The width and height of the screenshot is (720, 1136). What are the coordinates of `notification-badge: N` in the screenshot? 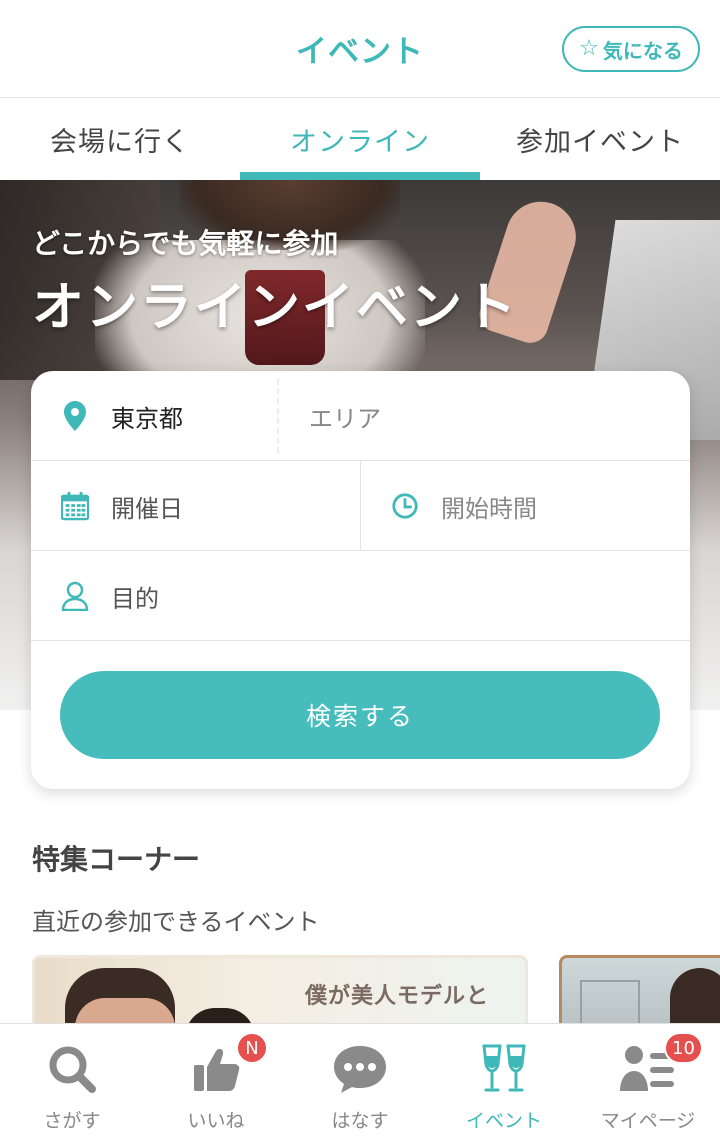 It's located at (252, 1048).